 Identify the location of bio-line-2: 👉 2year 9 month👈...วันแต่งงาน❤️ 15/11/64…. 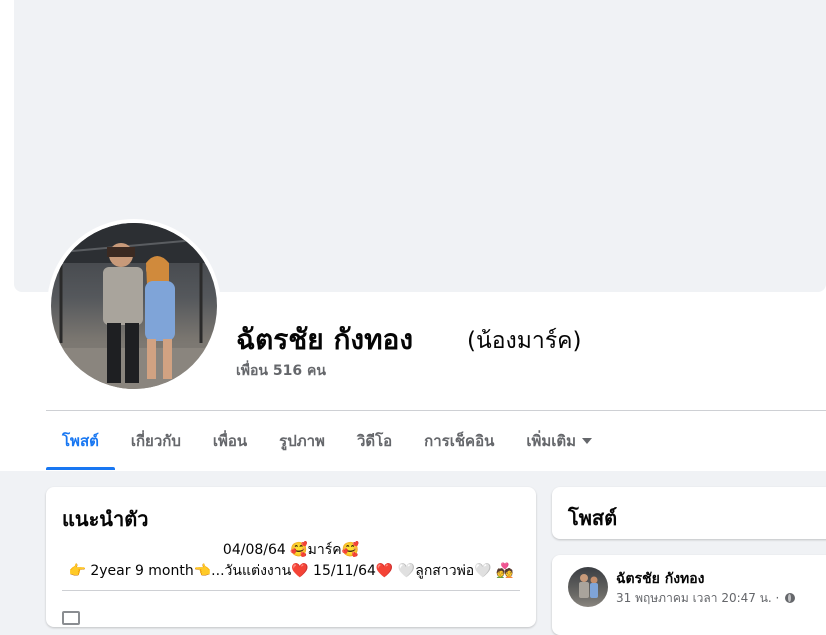
(291, 571).